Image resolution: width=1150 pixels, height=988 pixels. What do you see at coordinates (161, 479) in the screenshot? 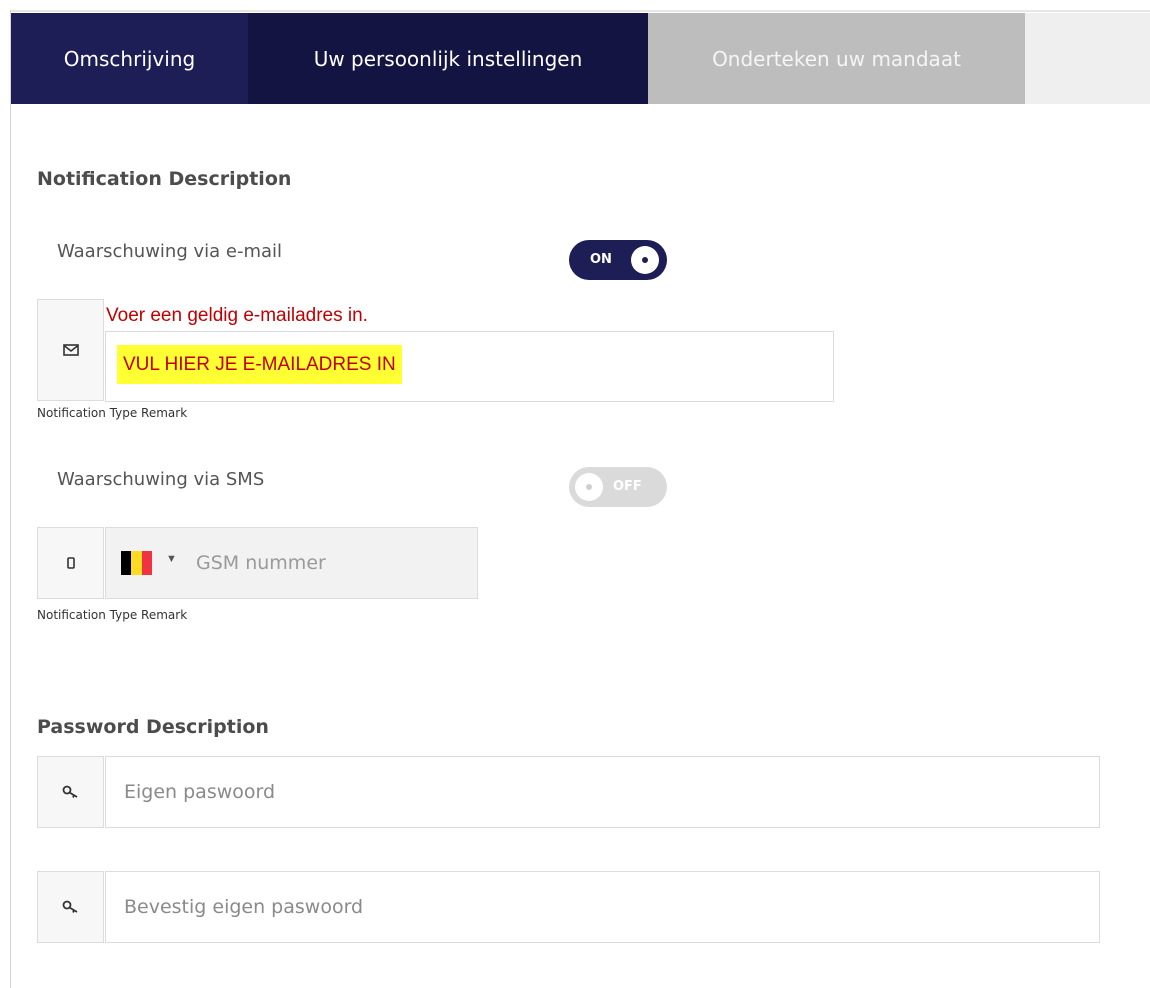
I see `sms-notification-label: Waarschuwing via SMS` at bounding box center [161, 479].